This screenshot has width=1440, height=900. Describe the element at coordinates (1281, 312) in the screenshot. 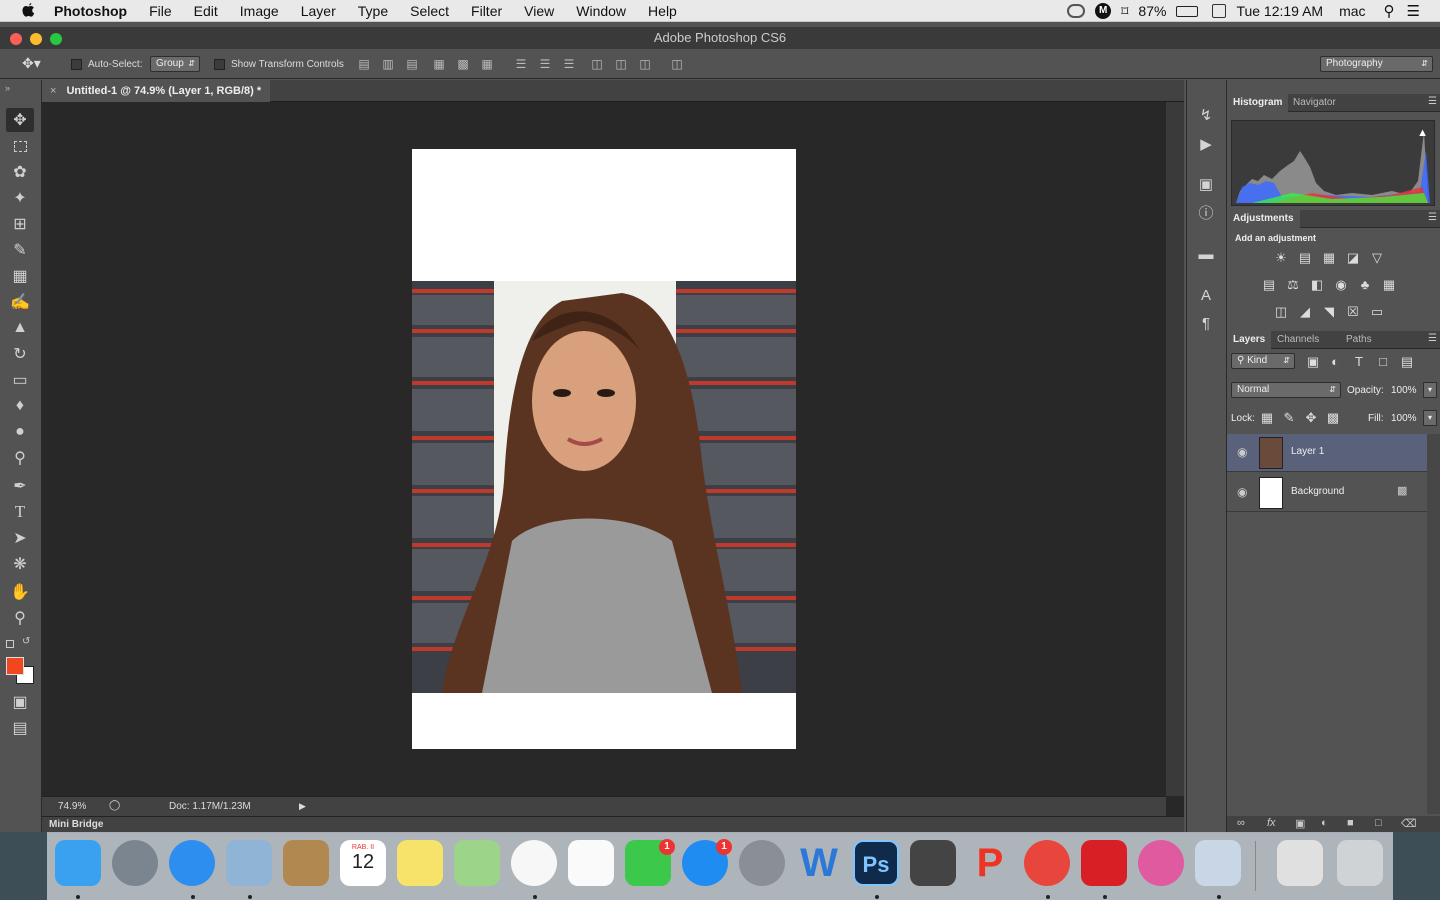

I see `invert-icon: ◫` at that location.